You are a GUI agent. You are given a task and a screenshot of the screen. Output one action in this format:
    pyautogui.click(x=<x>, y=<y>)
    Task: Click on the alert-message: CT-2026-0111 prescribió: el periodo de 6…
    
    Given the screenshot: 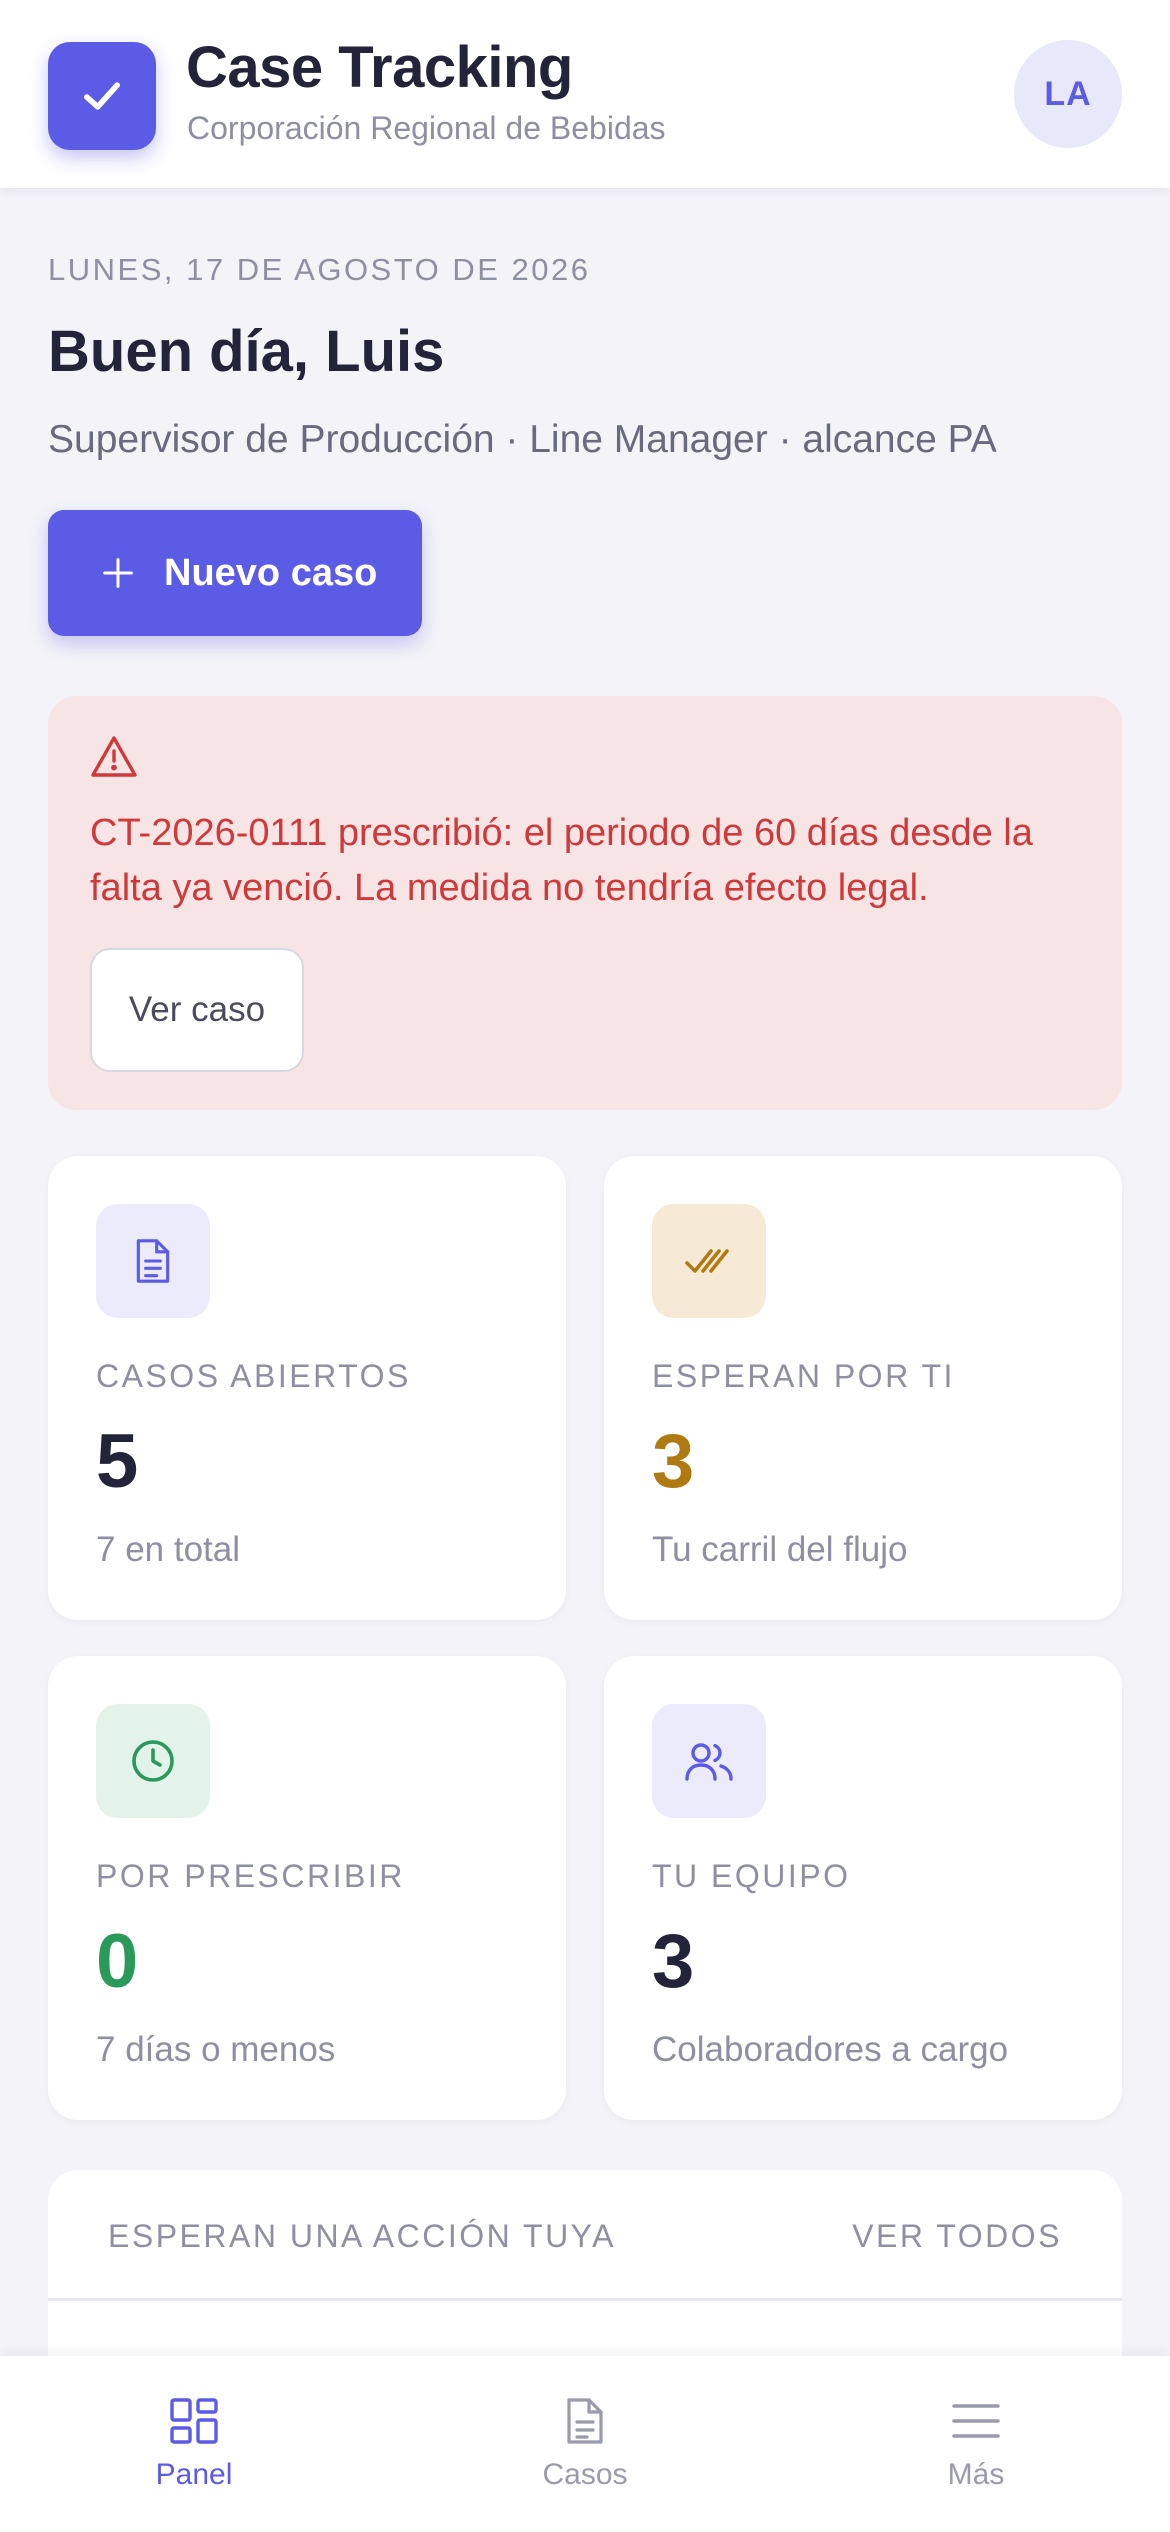 What is the action you would take?
    pyautogui.click(x=561, y=860)
    